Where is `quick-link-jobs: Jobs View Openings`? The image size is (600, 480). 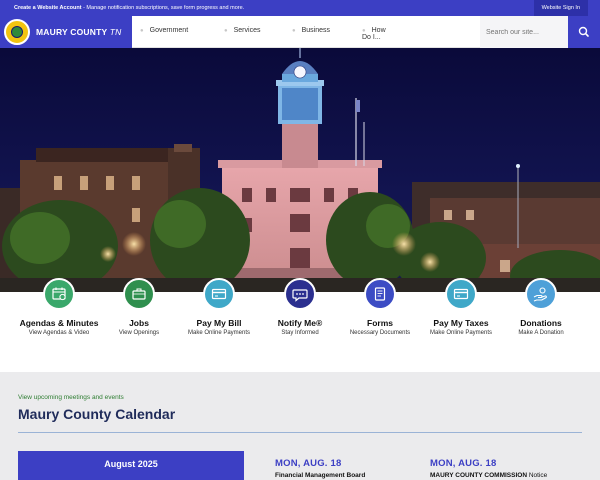
quick-link-jobs: Jobs View Openings is located at coordinates (139, 307).